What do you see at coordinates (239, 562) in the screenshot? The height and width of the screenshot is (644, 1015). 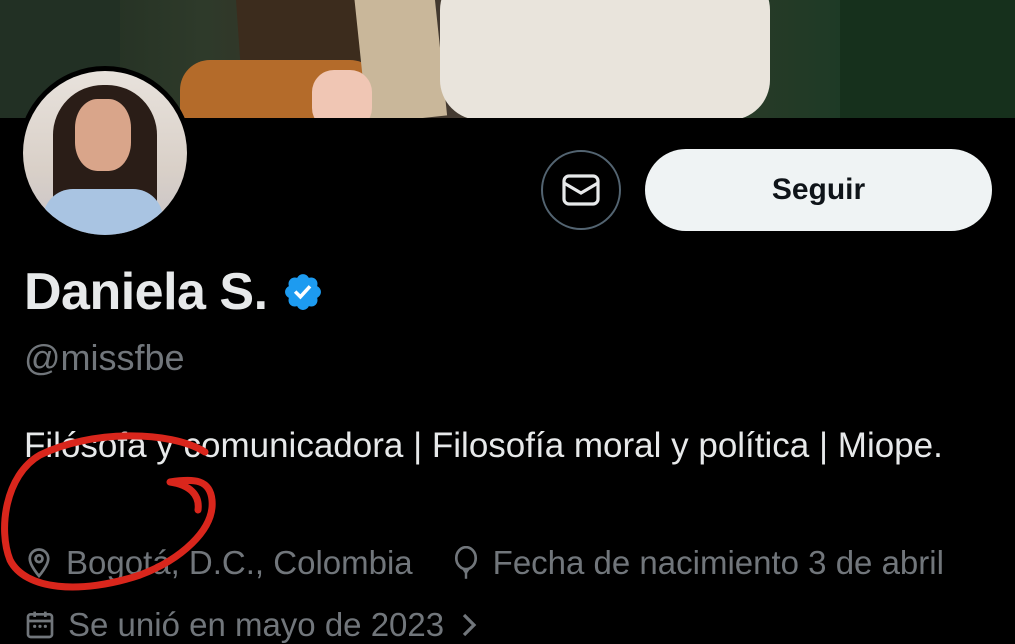 I see `location-text: Bogotá, D.C., Colombia` at bounding box center [239, 562].